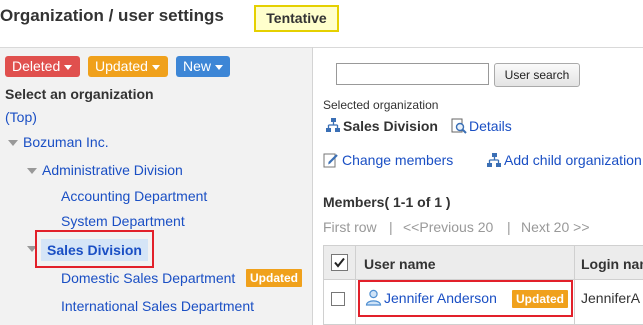  I want to click on tree-item-international-sales-department: International Sales Department, so click(157, 306).